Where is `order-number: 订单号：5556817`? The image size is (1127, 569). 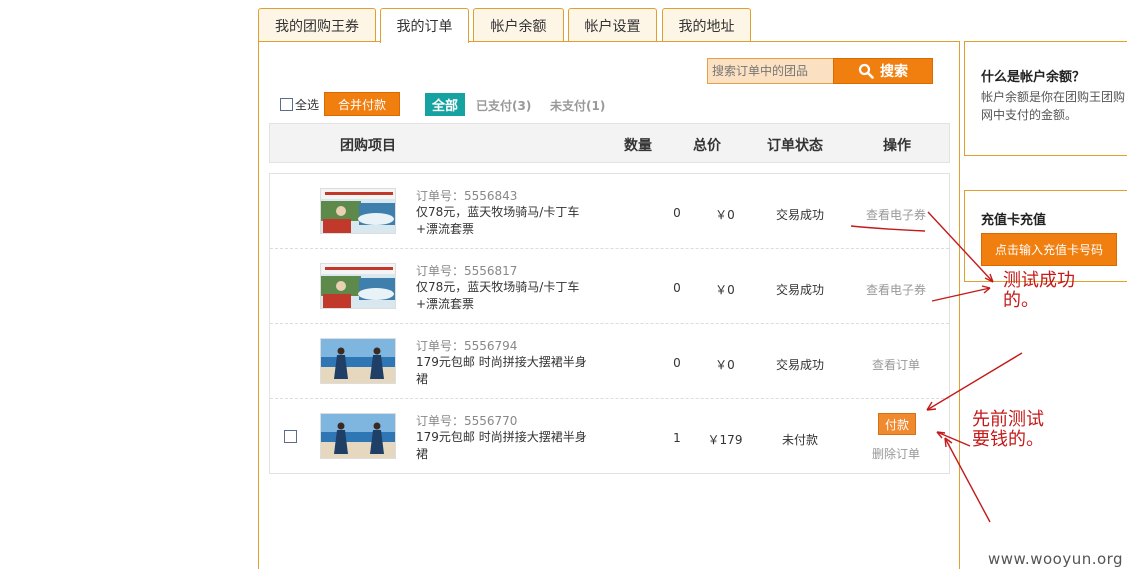
order-number: 订单号：5556817 is located at coordinates (467, 271).